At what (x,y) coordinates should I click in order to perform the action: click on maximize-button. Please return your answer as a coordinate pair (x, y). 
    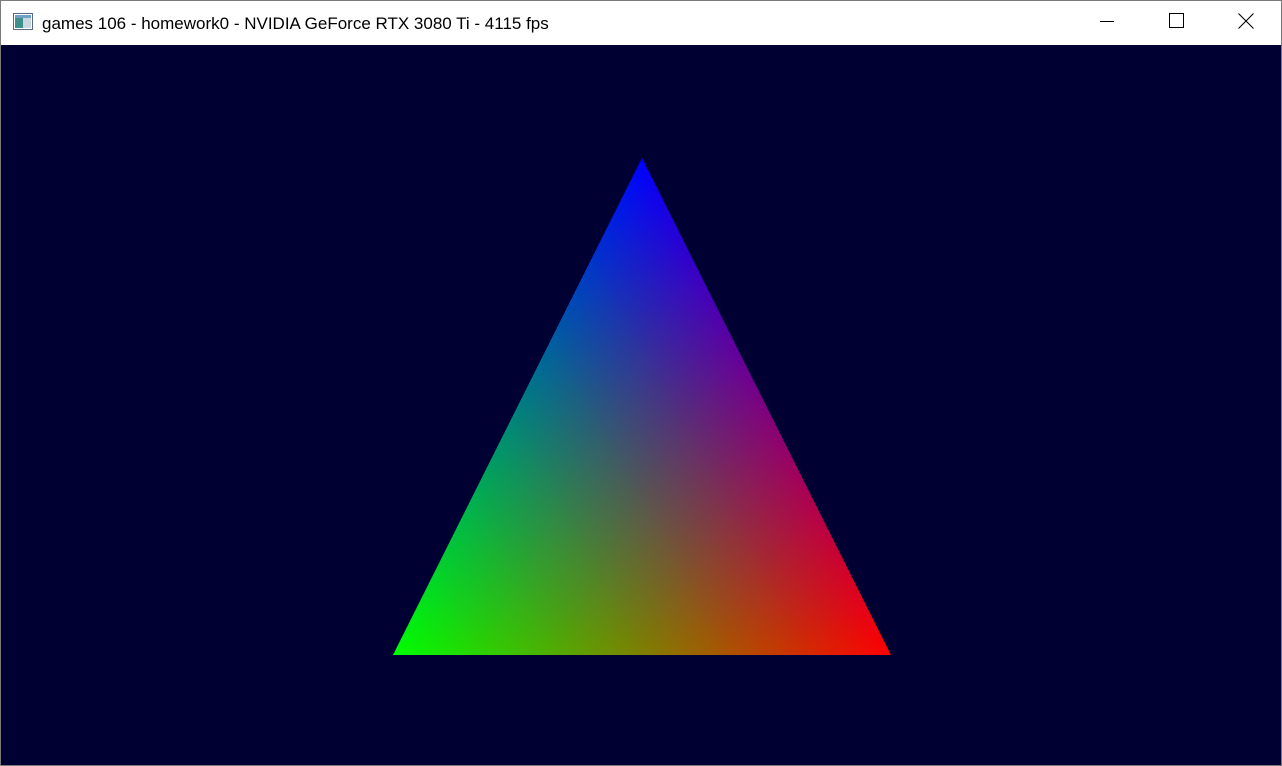
    Looking at the image, I should click on (1176, 23).